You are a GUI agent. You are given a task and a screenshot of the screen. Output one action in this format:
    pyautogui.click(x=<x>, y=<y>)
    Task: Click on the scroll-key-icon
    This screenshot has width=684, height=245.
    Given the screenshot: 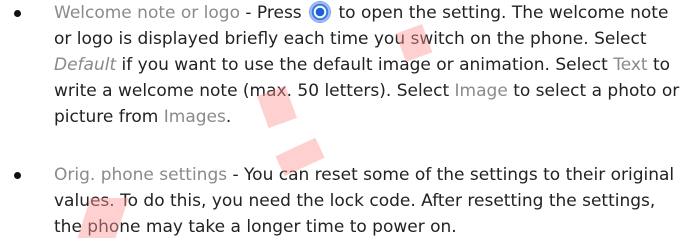 What is the action you would take?
    pyautogui.click(x=320, y=12)
    